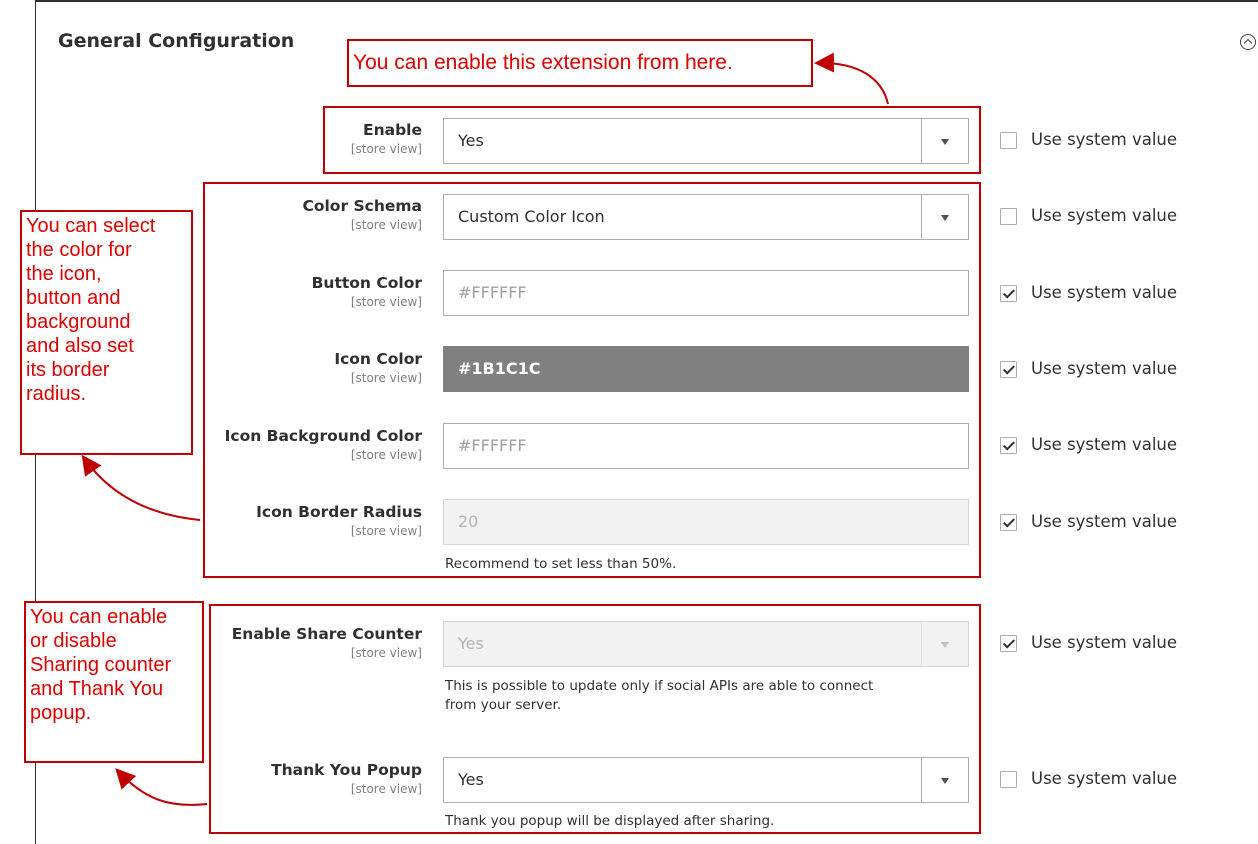  What do you see at coordinates (141, 487) in the screenshot?
I see `annotation-arrow-color` at bounding box center [141, 487].